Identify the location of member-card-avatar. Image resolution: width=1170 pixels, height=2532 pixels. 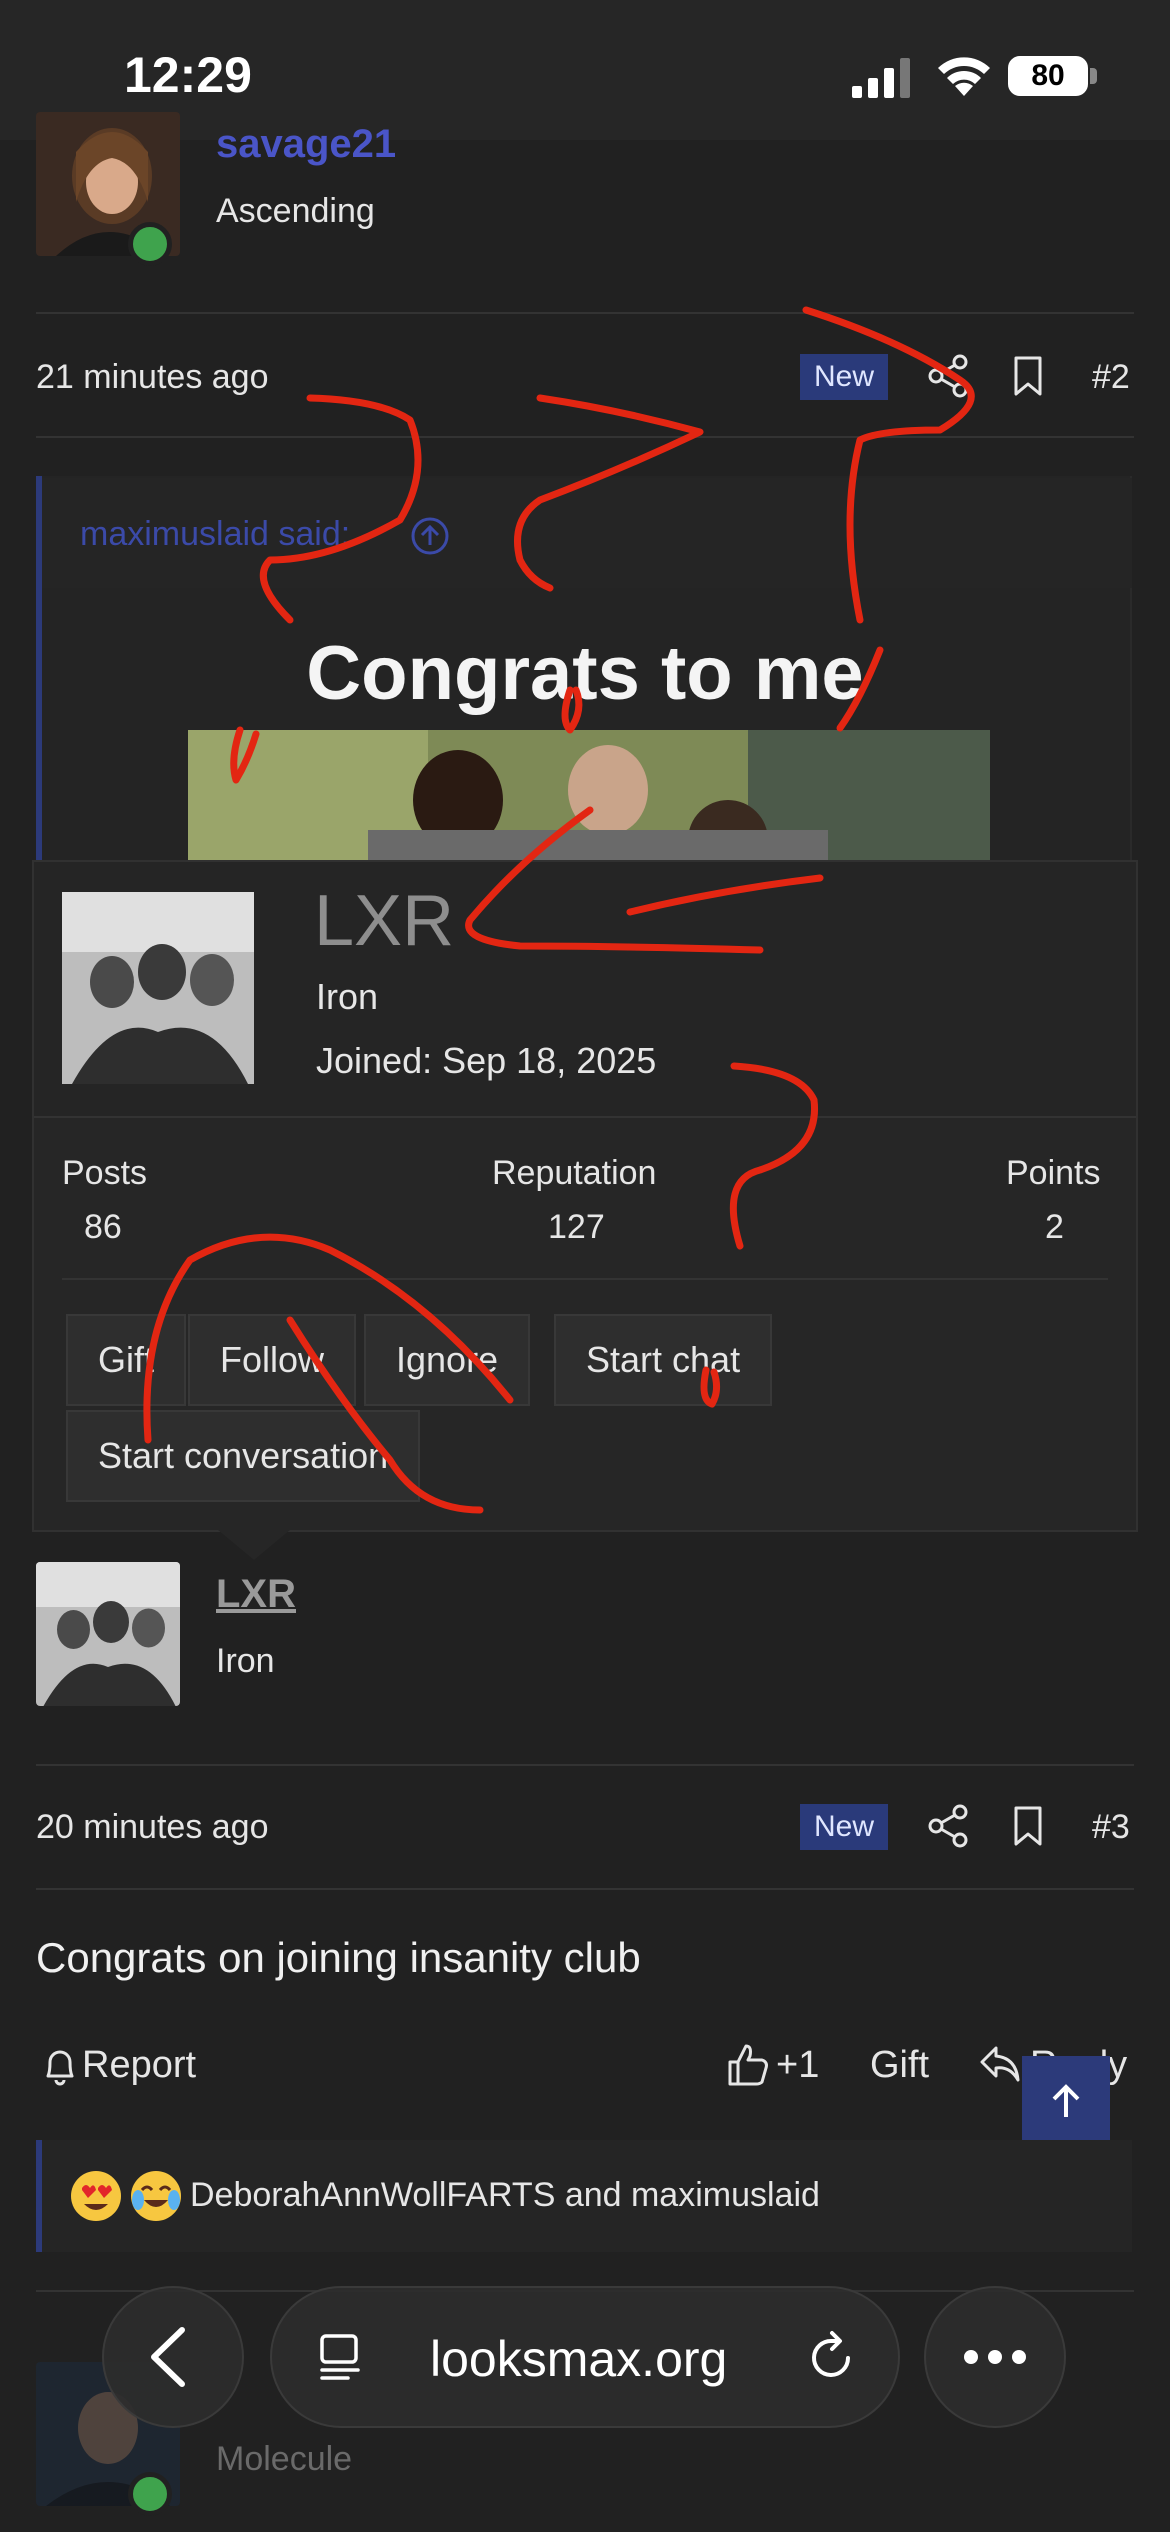
(158, 988).